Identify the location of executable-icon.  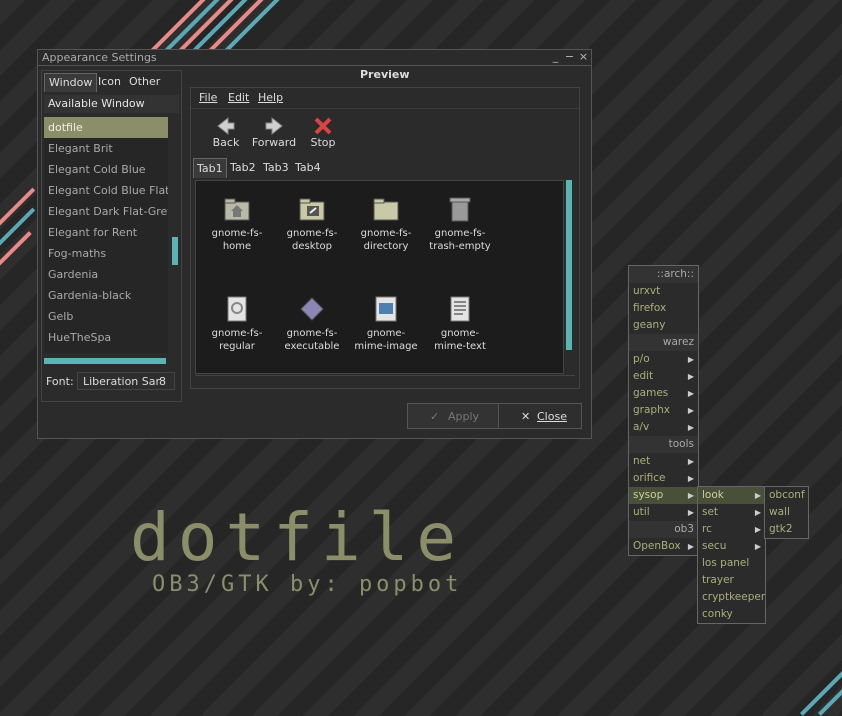
(312, 309).